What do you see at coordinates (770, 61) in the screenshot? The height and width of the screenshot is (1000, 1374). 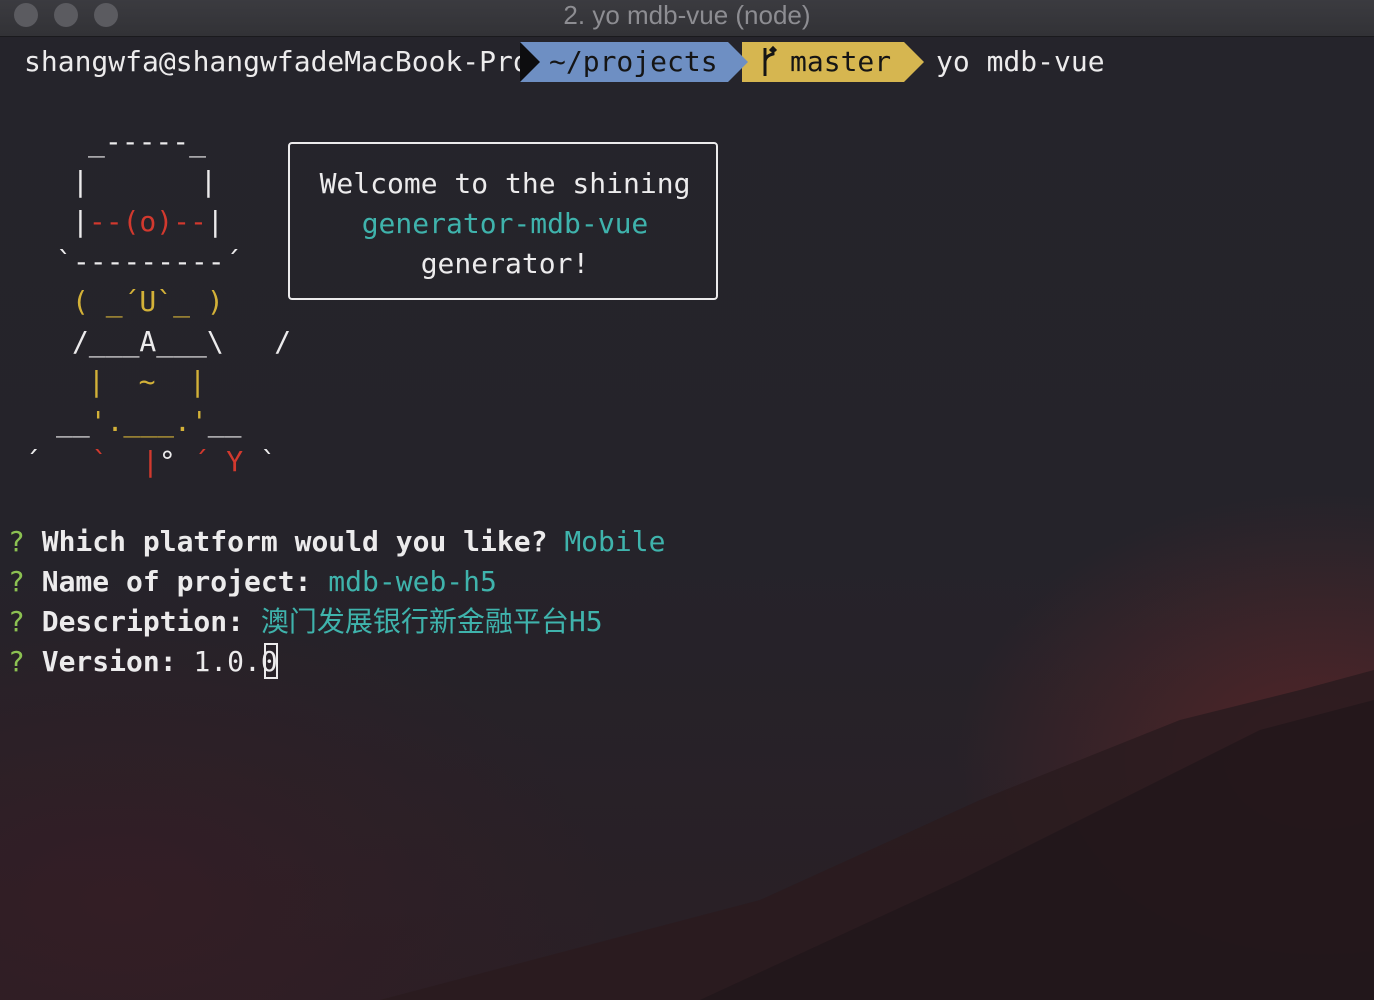 I see `git-branch-icon` at bounding box center [770, 61].